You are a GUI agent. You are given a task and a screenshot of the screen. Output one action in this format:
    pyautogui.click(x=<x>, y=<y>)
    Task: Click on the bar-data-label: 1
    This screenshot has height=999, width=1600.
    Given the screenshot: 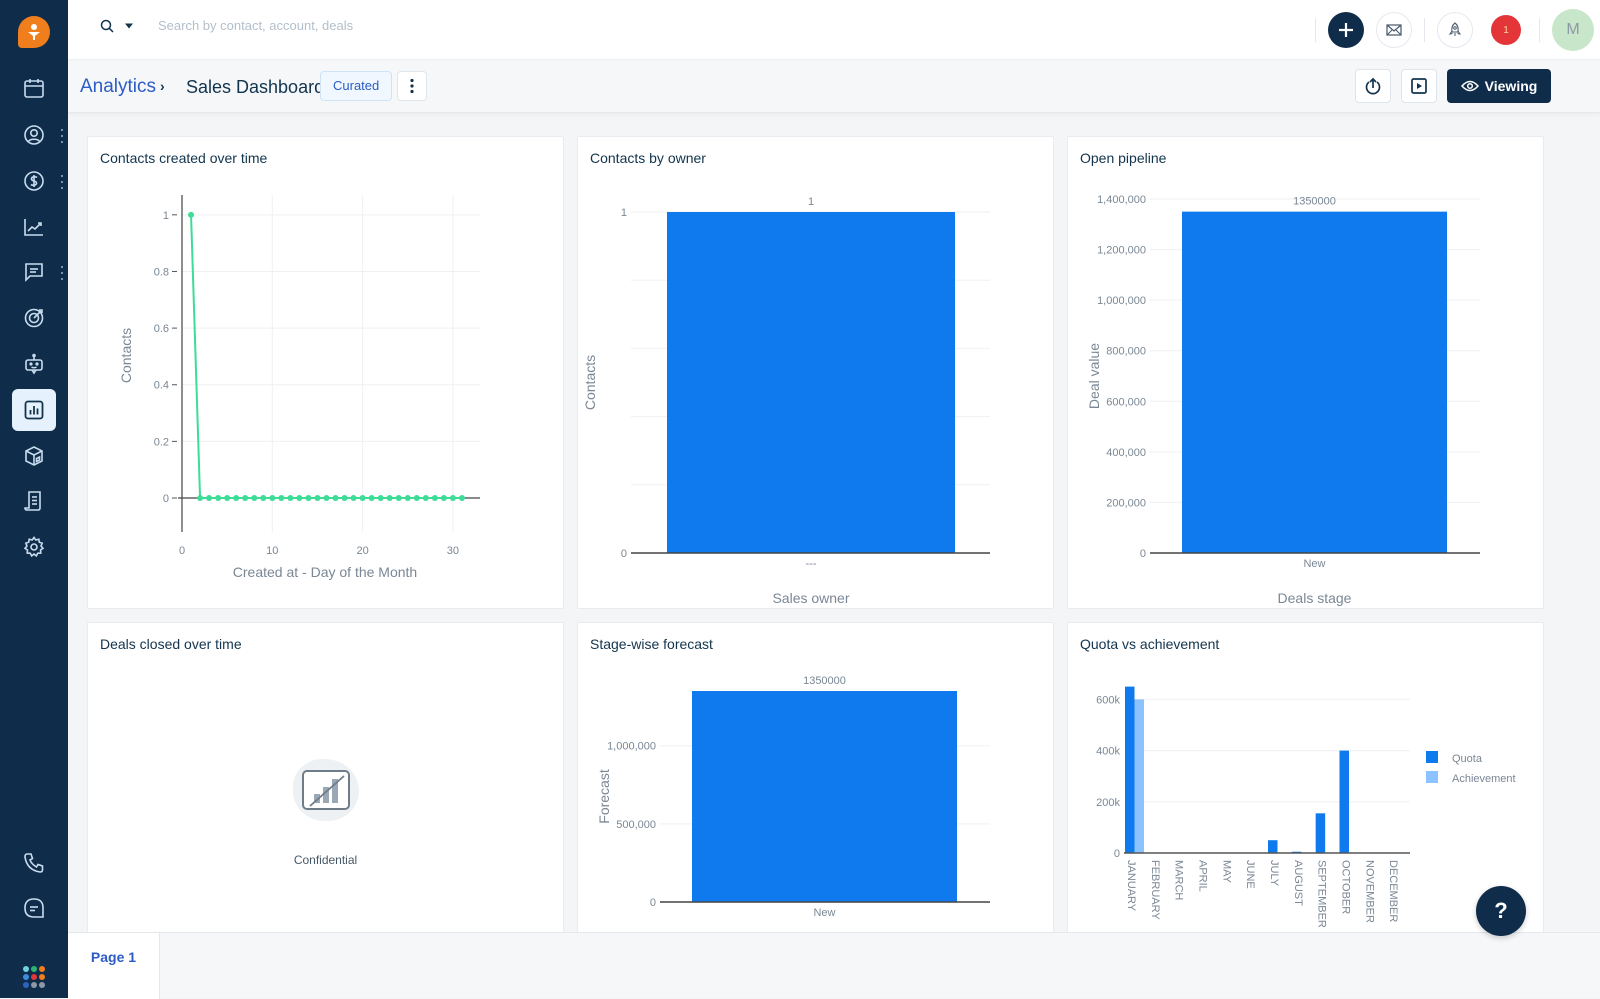 What is the action you would take?
    pyautogui.click(x=811, y=202)
    